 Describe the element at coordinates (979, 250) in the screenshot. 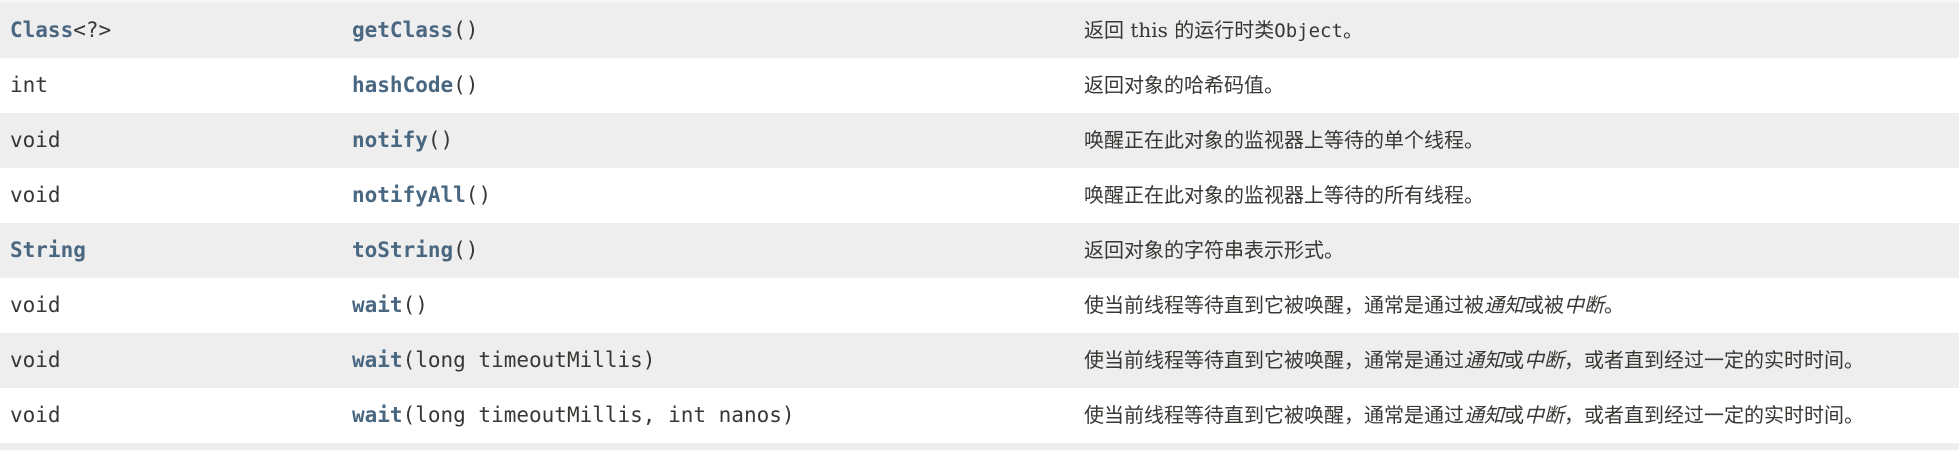

I see `table-row: String toString() 返回对象的字符串表示形式。` at that location.